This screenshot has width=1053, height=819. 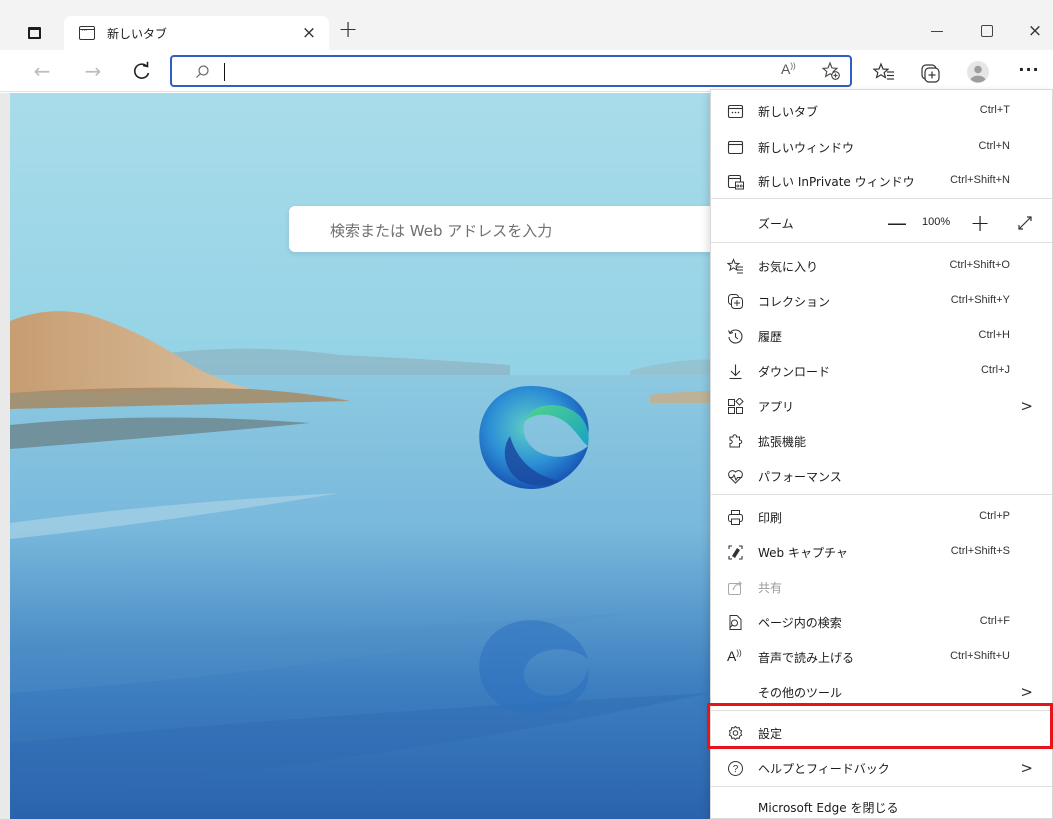 What do you see at coordinates (202, 71) in the screenshot?
I see `search-icon` at bounding box center [202, 71].